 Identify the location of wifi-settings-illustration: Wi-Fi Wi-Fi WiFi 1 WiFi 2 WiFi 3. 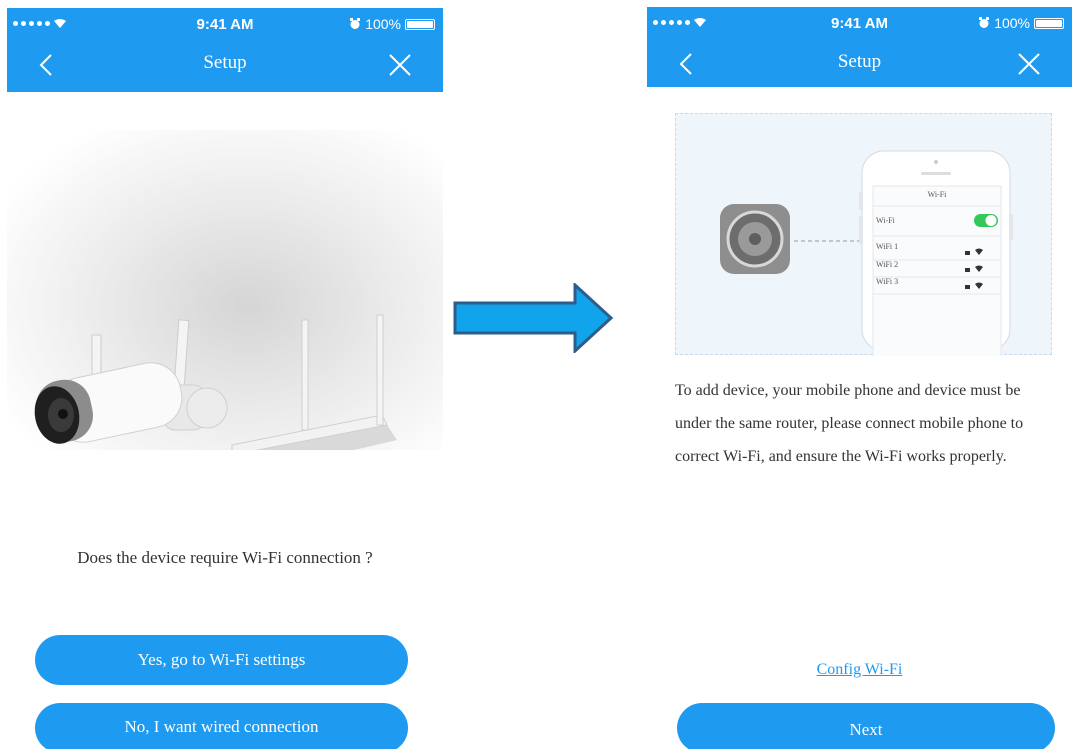
(863, 234).